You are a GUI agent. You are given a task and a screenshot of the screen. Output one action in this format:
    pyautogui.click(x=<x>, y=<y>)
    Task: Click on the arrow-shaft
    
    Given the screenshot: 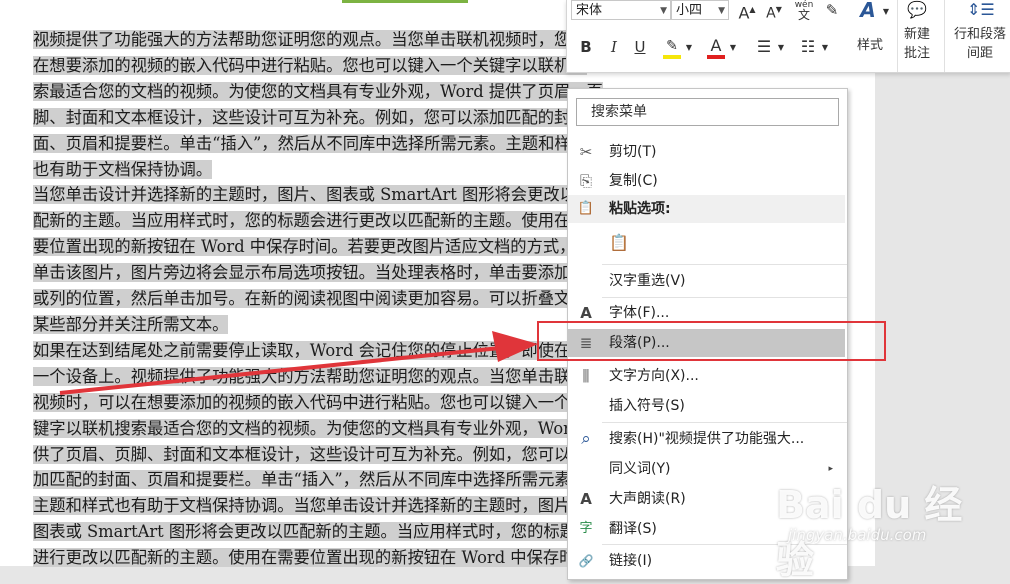 What is the action you would take?
    pyautogui.click(x=280, y=370)
    